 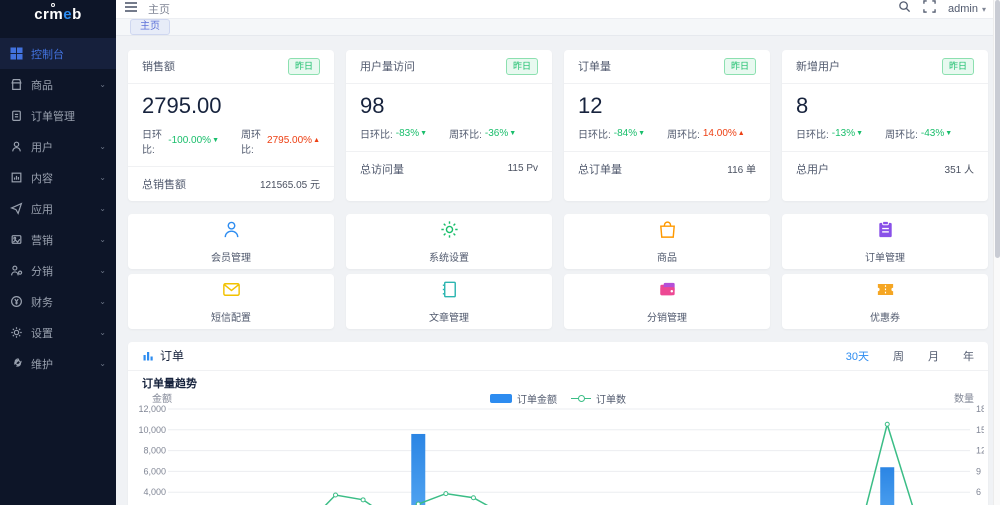 I want to click on day-ratio-value: -83%, so click(x=407, y=133).